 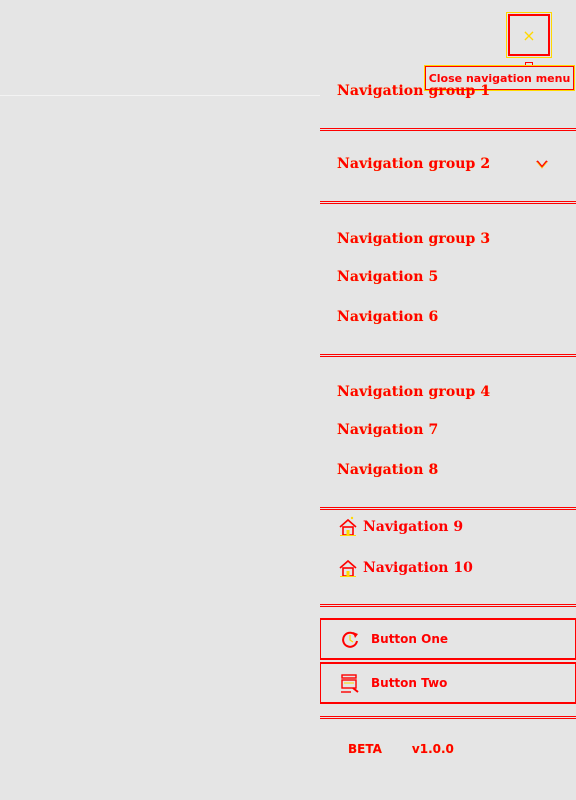 I want to click on version-label: v1.0.0, so click(x=432, y=749).